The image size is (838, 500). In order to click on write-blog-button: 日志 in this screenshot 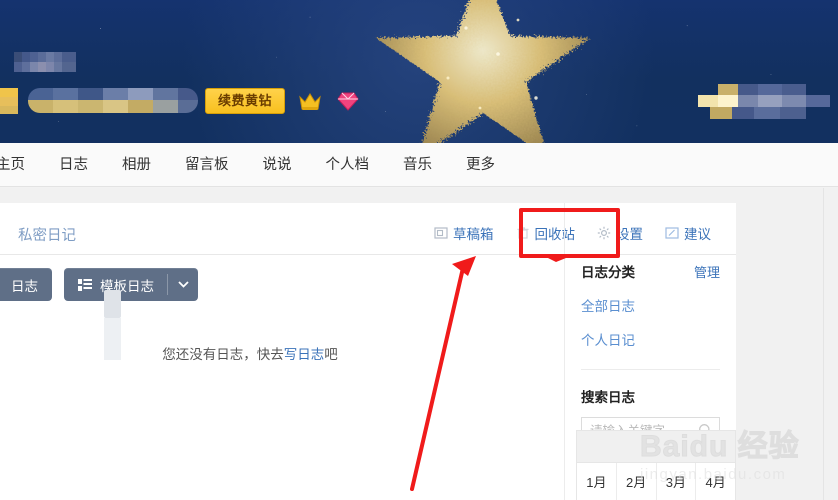, I will do `click(26, 284)`.